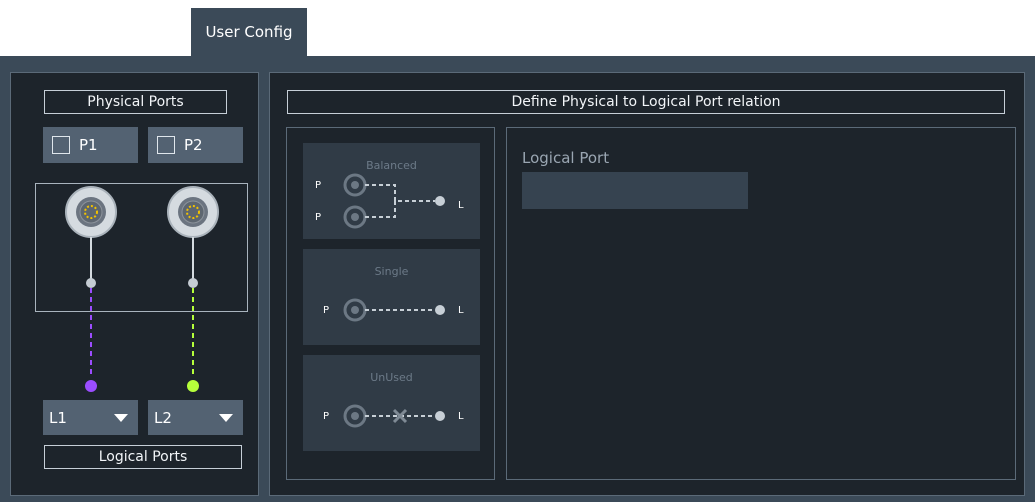 This screenshot has width=1035, height=502. What do you see at coordinates (461, 310) in the screenshot?
I see `single-l-label: L` at bounding box center [461, 310].